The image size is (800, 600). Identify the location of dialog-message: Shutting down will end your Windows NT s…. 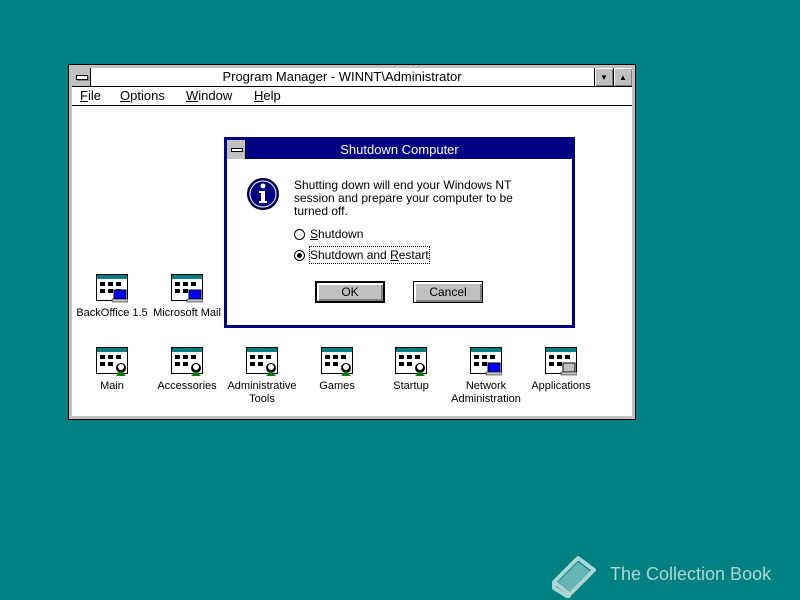
(403, 198).